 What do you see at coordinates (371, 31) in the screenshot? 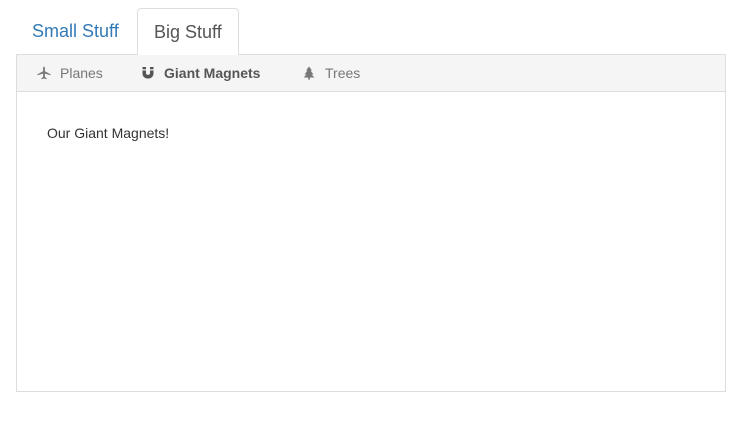
I see `top-tabs: Small Stuff Big Stuff` at bounding box center [371, 31].